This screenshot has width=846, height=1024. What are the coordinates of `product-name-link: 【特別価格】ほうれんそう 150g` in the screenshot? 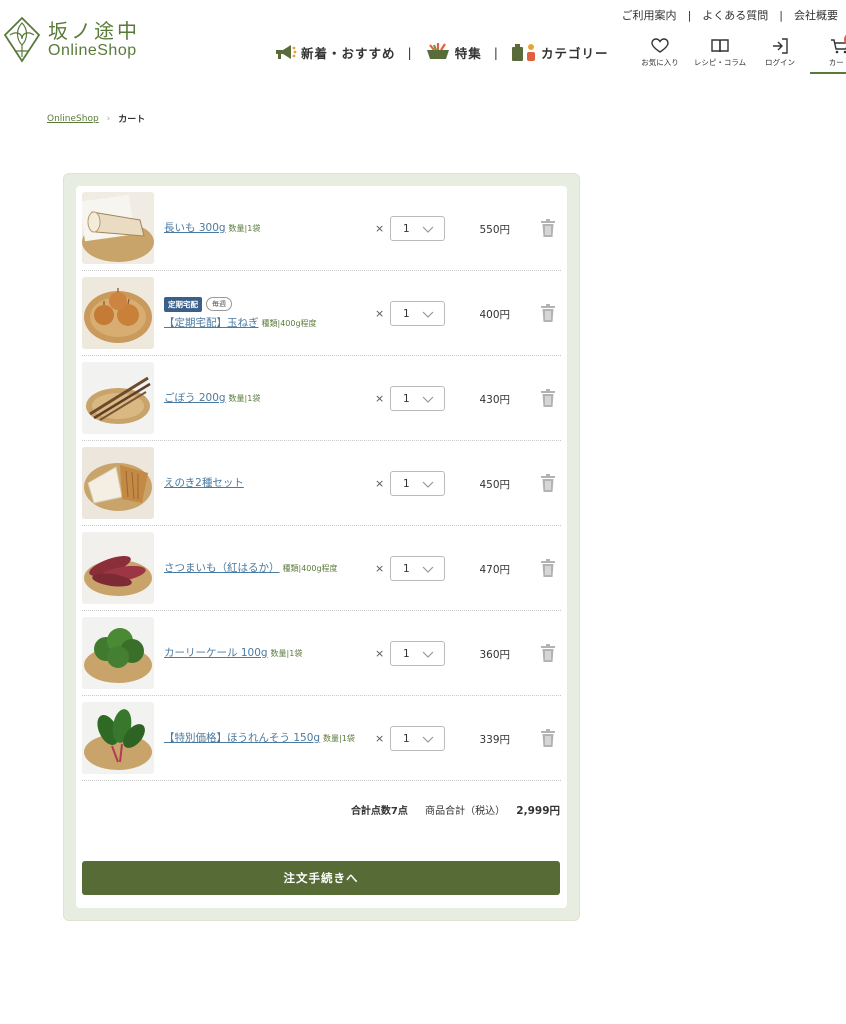 It's located at (242, 738).